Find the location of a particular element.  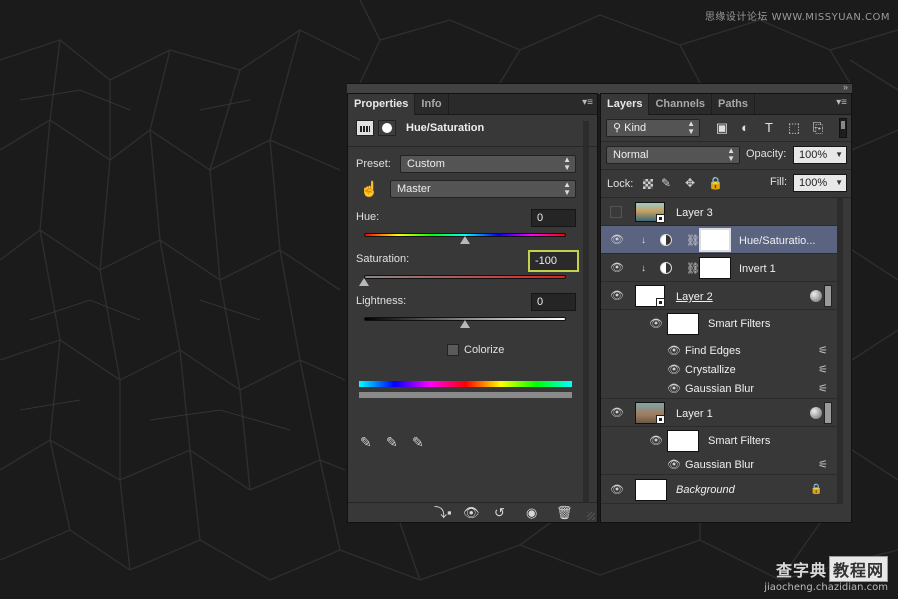

filter-kind-dropdown: ⚲ Kind ▲ ▼ is located at coordinates (653, 128).